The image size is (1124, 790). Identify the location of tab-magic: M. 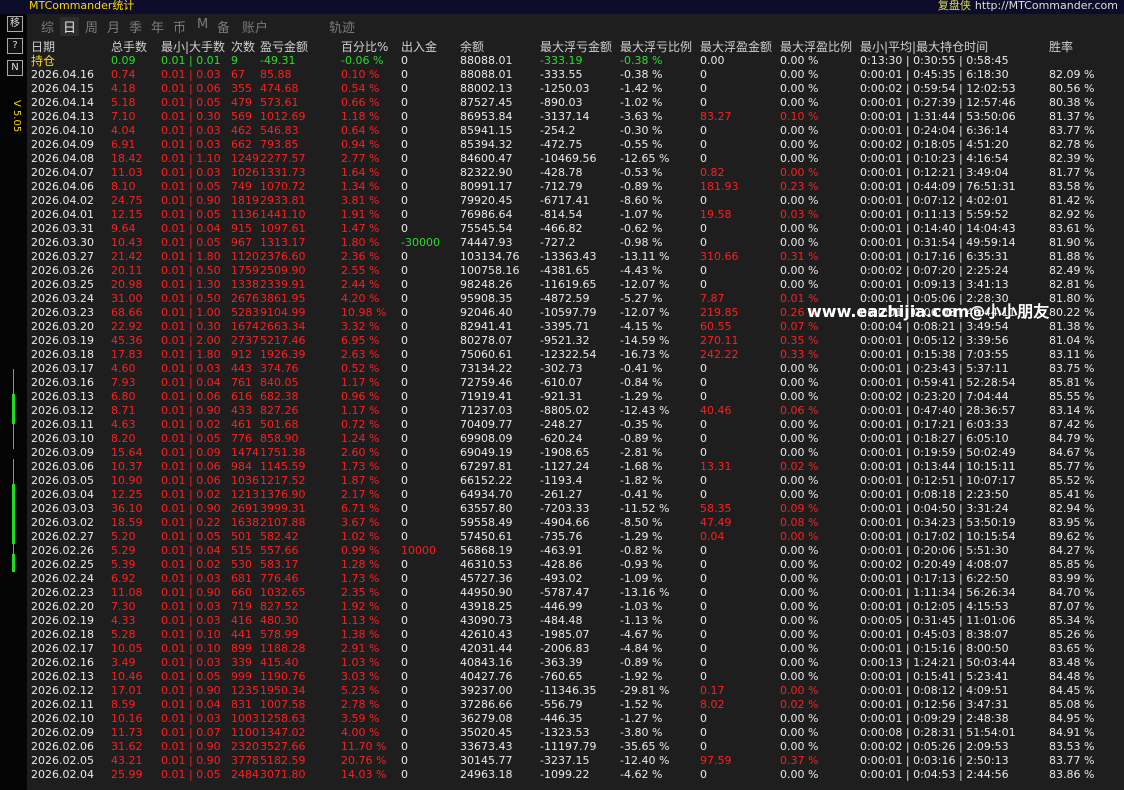
(202, 24).